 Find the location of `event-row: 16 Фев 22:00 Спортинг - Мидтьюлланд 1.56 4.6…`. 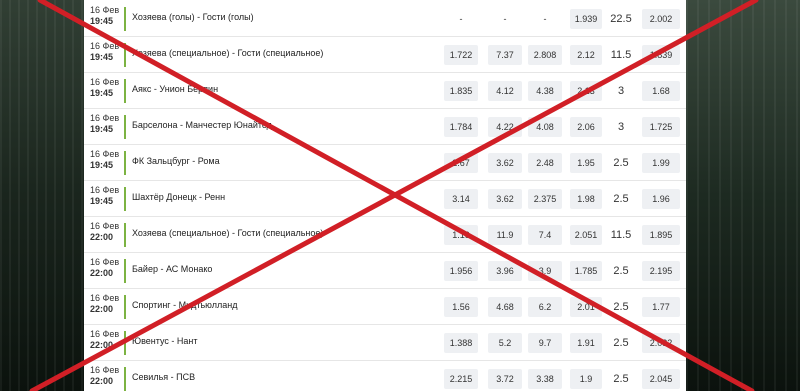

event-row: 16 Фев 22:00 Спортинг - Мидтьюлланд 1.56 4.6… is located at coordinates (385, 307).